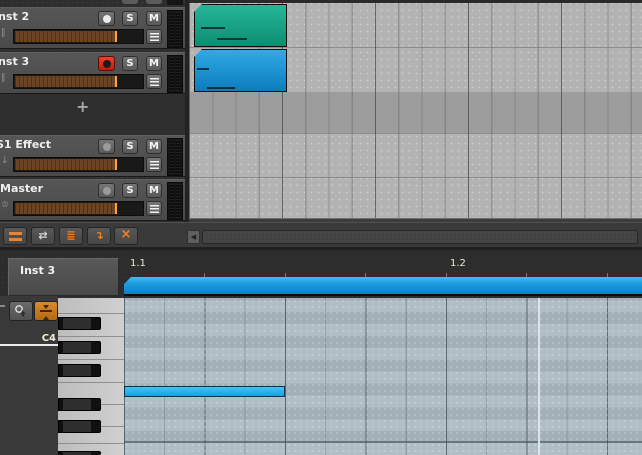 The width and height of the screenshot is (642, 455). Describe the element at coordinates (92, 156) in the screenshot. I see `track-header-s1-effect: S1 Effect ↓ S M` at that location.